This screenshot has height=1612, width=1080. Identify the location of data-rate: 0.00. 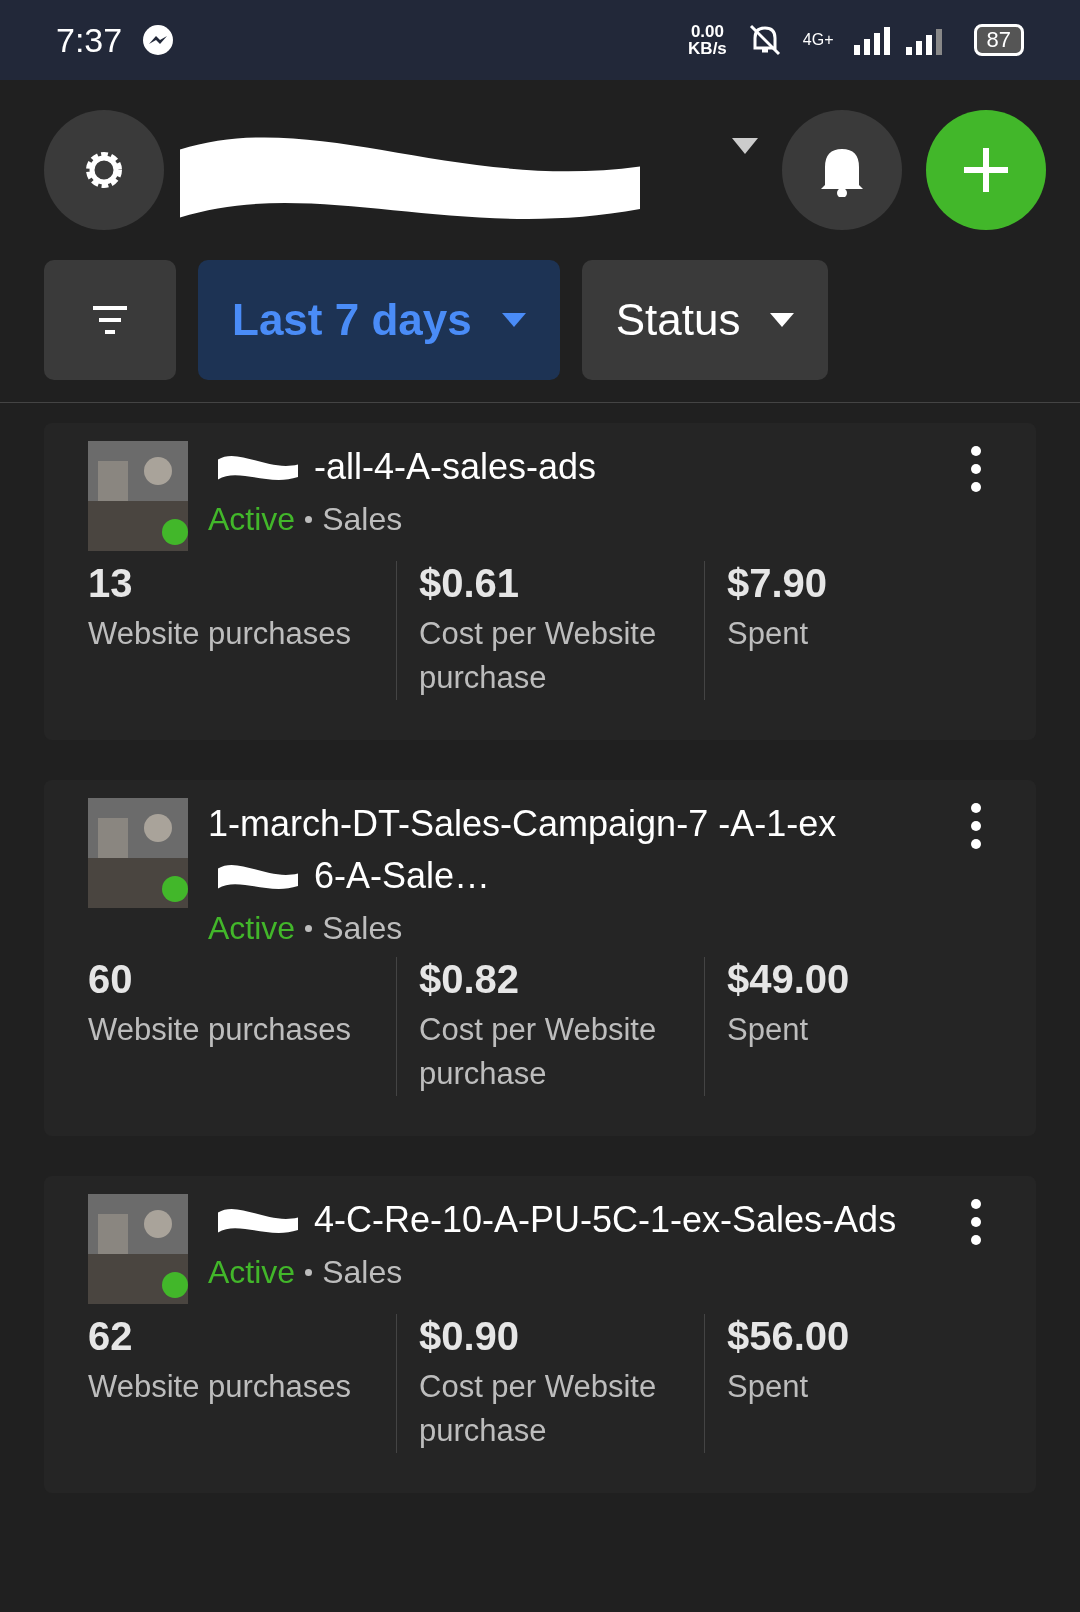
(707, 31).